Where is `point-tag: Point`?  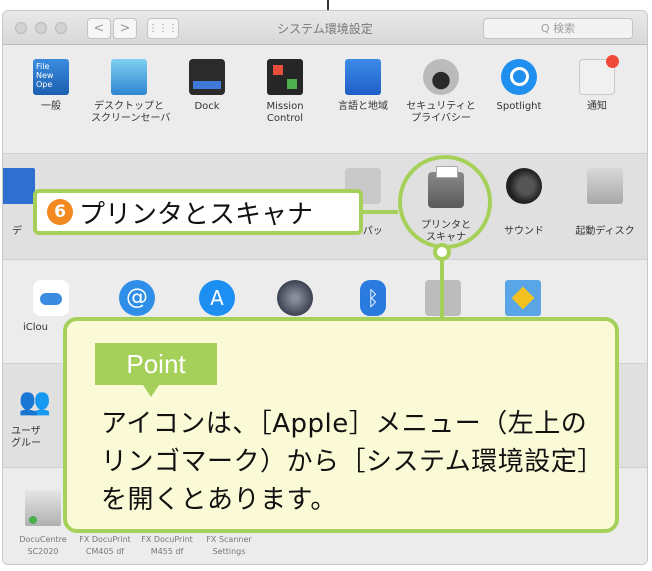
point-tag: Point is located at coordinates (156, 370).